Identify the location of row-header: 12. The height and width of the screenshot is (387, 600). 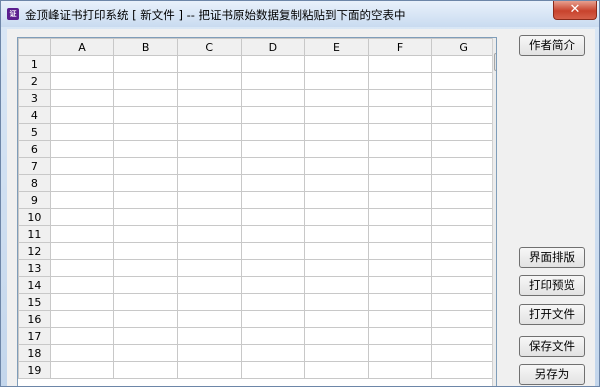
(34, 251).